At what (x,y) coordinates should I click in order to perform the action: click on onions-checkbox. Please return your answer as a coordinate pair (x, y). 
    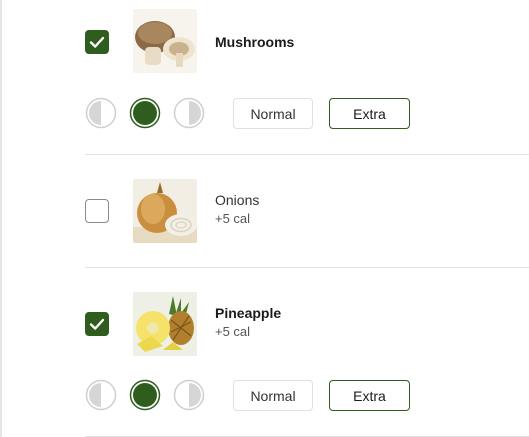
    Looking at the image, I should click on (97, 211).